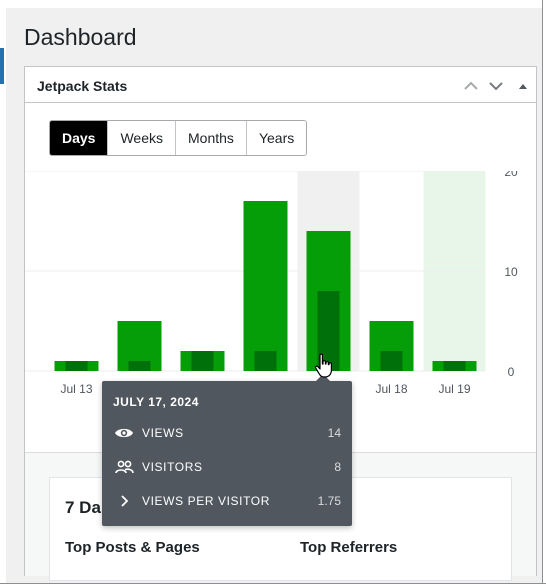  I want to click on summary-title: 7 Da, so click(83, 507).